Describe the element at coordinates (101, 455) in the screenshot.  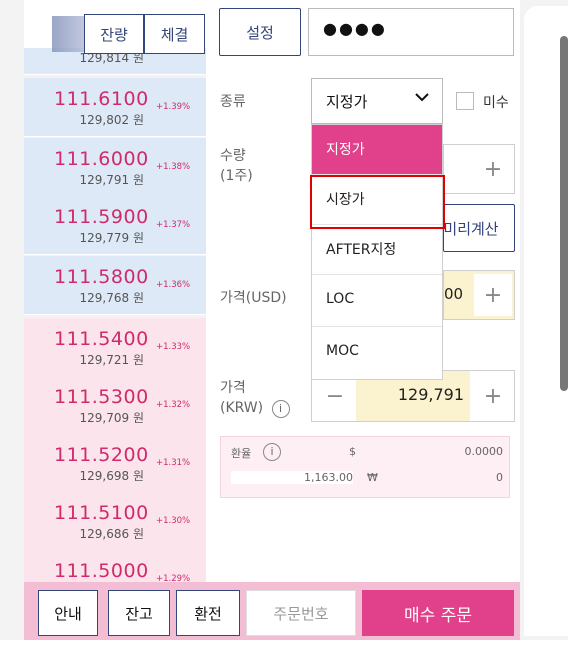
I see `row-price: 111.5200` at that location.